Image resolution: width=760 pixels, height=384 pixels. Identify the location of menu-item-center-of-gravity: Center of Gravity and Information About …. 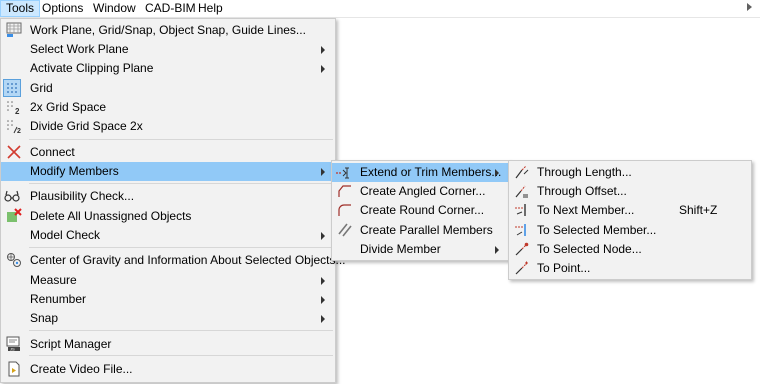
(173, 260).